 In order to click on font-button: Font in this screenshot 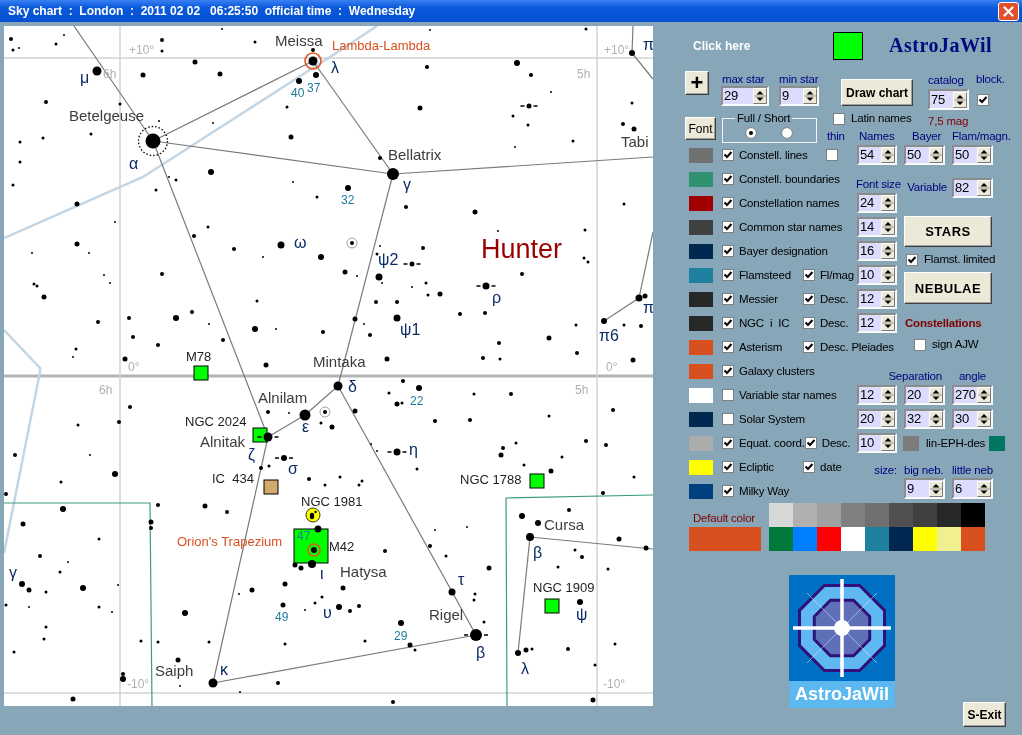, I will do `click(700, 128)`.